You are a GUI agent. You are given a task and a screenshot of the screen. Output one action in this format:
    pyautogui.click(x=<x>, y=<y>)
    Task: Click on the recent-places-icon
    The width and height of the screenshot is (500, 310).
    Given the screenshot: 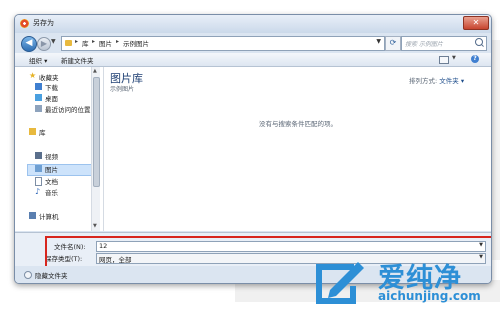 What is the action you would take?
    pyautogui.click(x=38, y=108)
    